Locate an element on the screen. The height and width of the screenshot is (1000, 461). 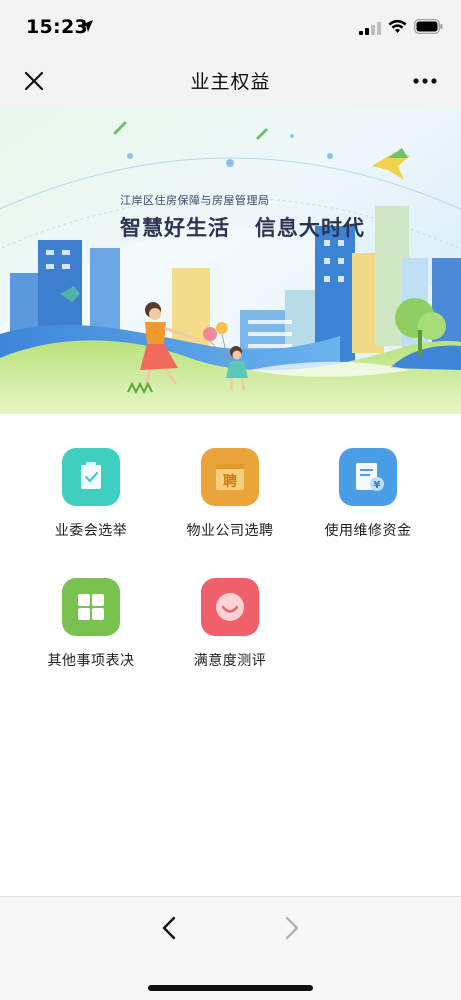
banner-slogan: 智慧好生活 信息大时代 is located at coordinates (242, 228).